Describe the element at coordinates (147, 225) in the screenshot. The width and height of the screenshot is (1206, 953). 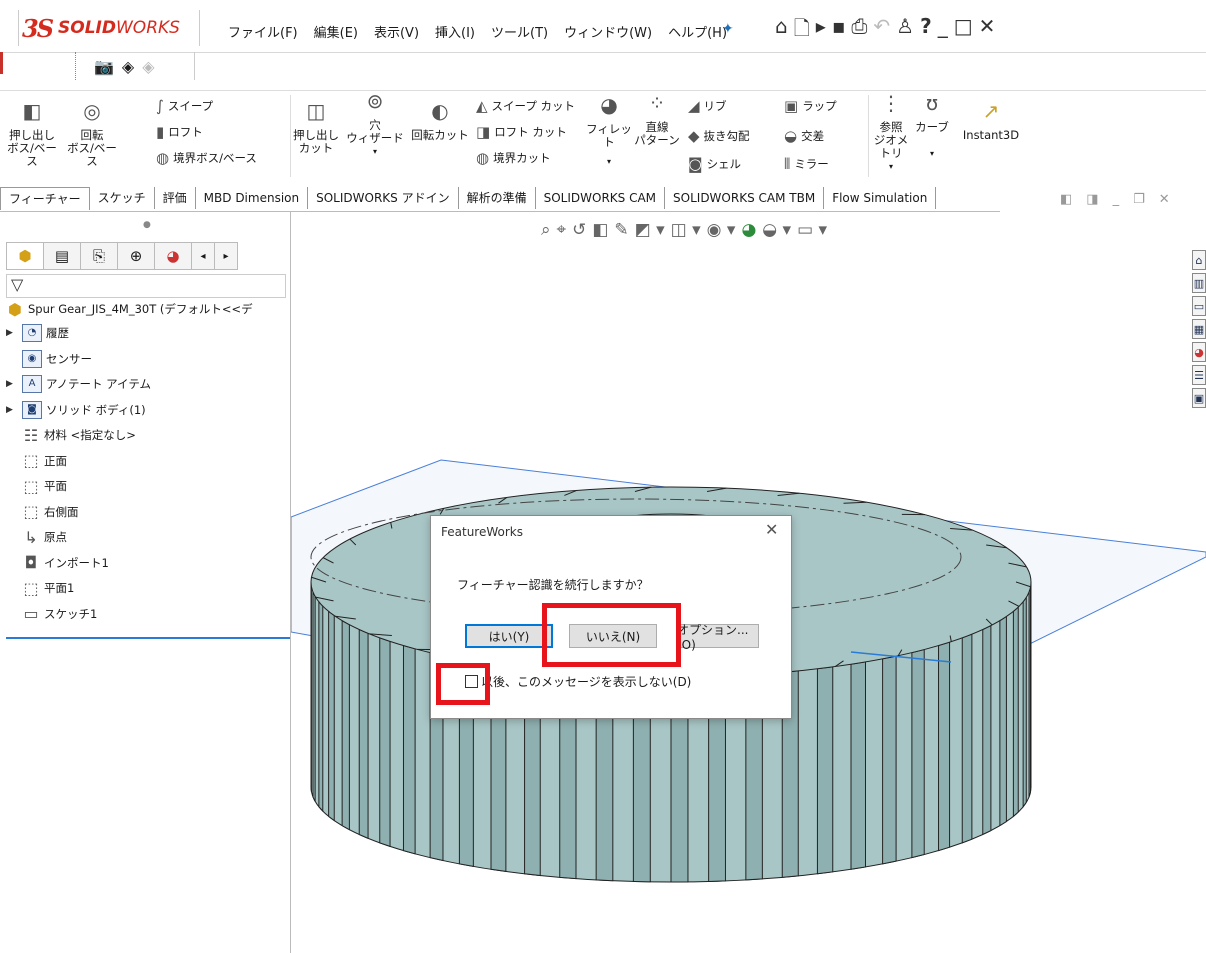
I see `panel-grip-icon: ●` at that location.